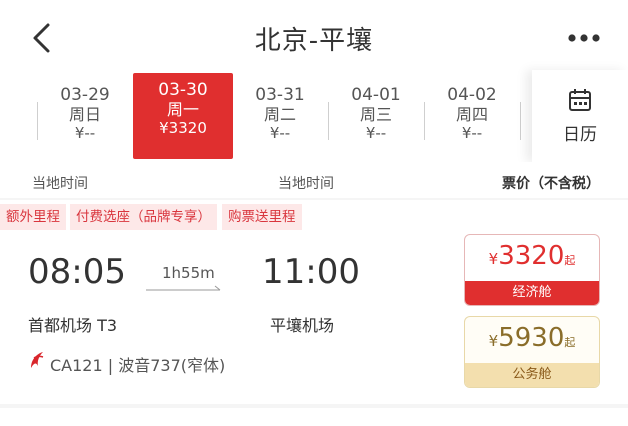 Image resolution: width=628 pixels, height=426 pixels. I want to click on date-item-selected: 03-30 周一 ¥3320, so click(183, 116).